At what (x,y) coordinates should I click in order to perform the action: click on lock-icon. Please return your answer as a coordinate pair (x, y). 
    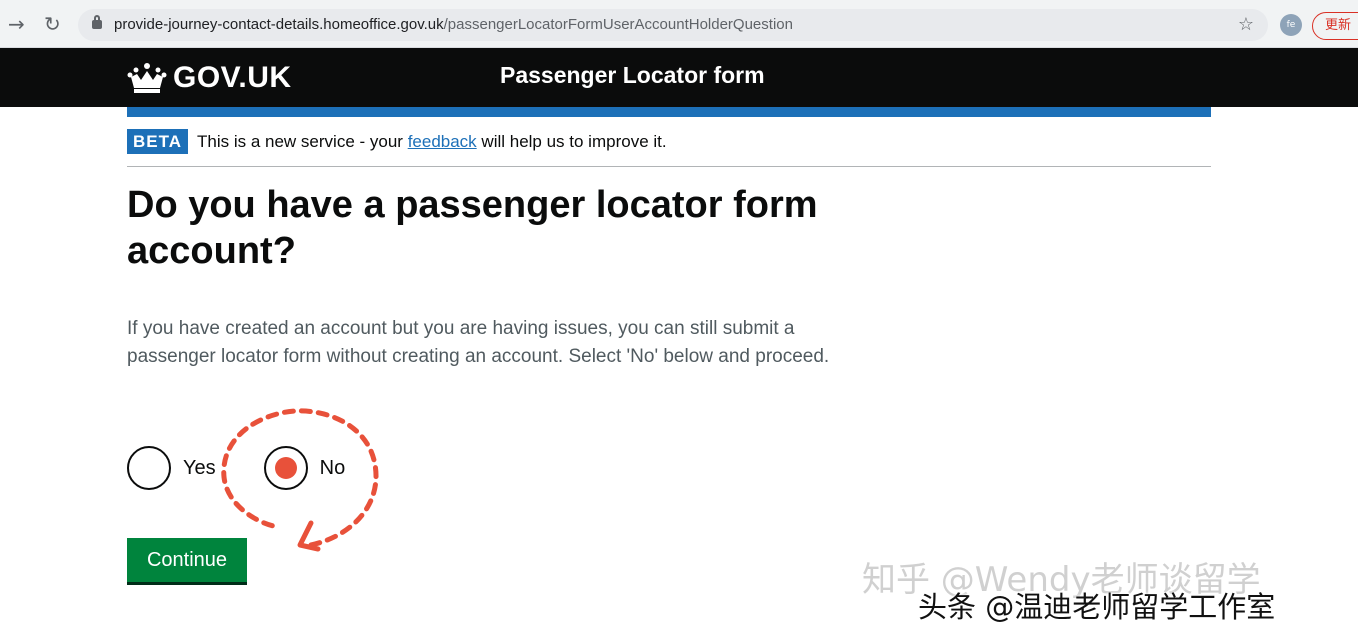
    Looking at the image, I should click on (97, 22).